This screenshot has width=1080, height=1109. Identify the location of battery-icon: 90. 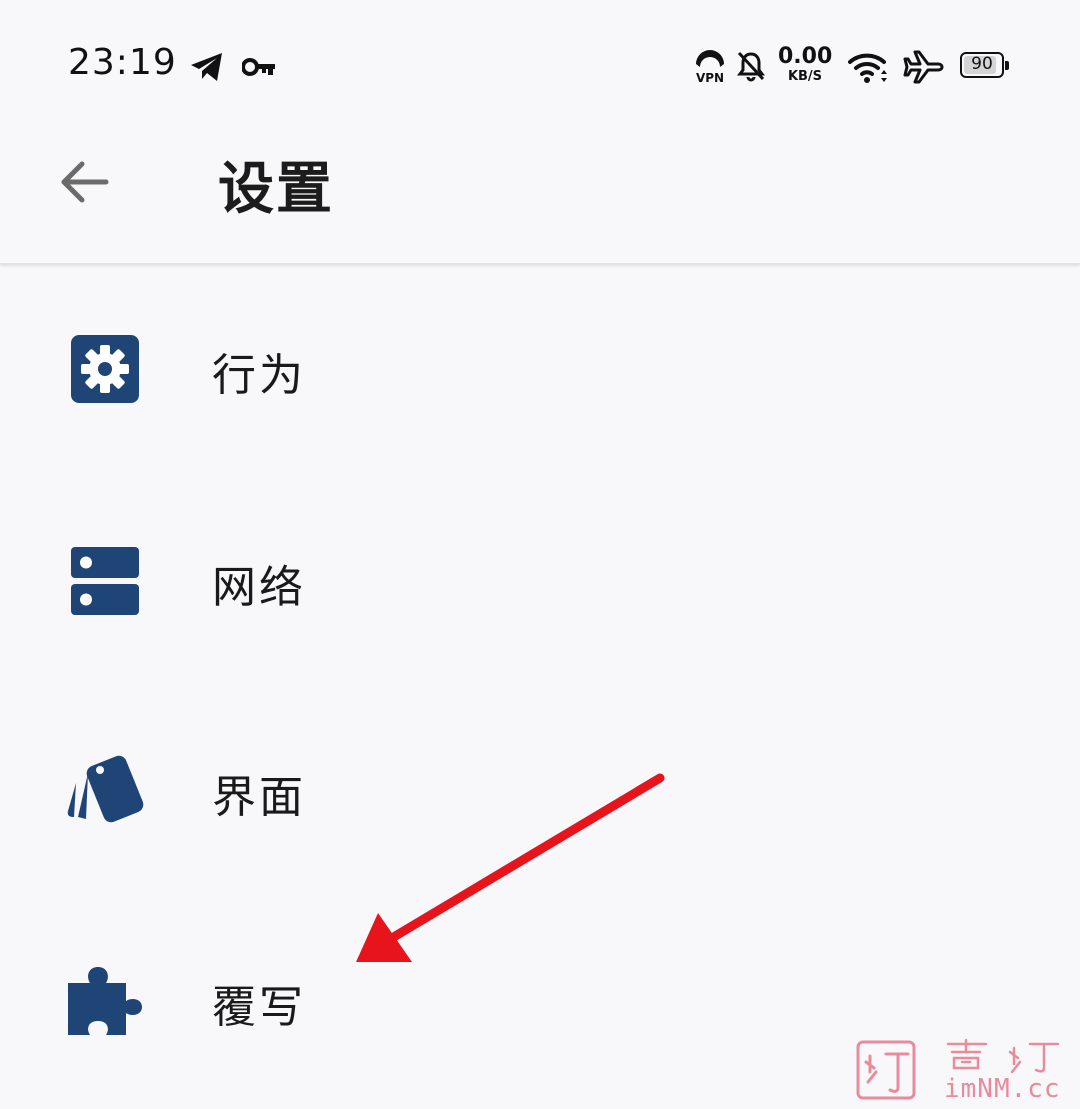
(984, 65).